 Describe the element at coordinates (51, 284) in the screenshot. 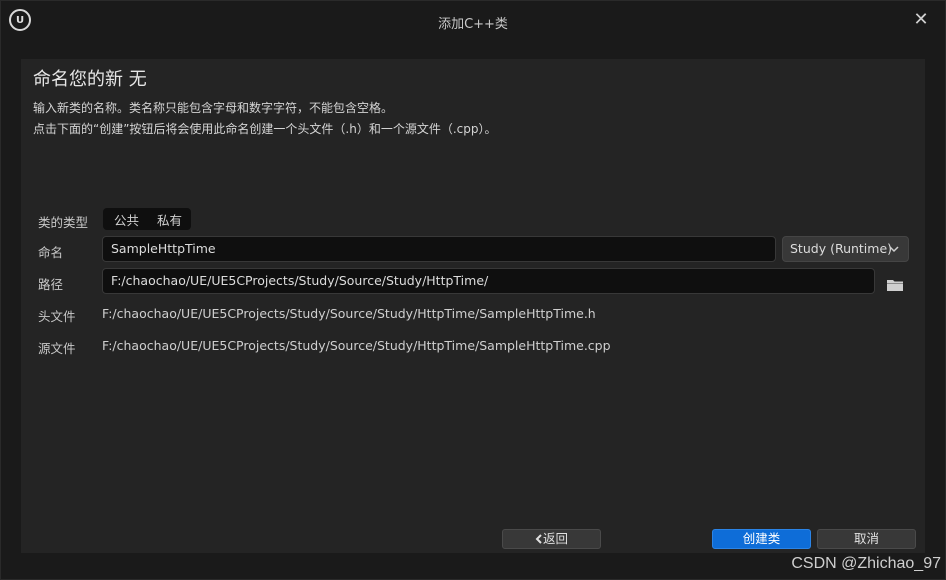

I see `path-label: 路径` at that location.